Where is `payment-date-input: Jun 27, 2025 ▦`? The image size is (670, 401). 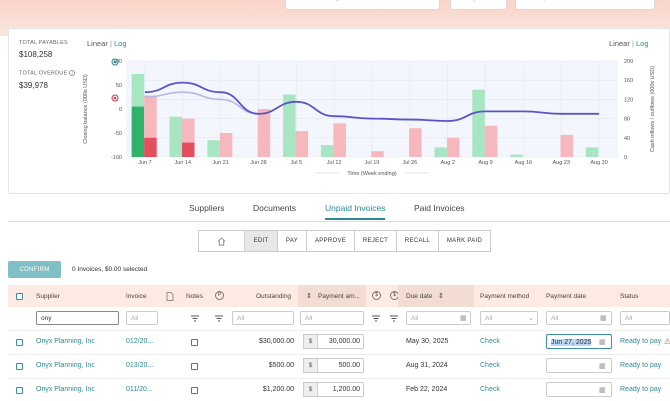
payment-date-input: Jun 27, 2025 ▦ is located at coordinates (579, 341).